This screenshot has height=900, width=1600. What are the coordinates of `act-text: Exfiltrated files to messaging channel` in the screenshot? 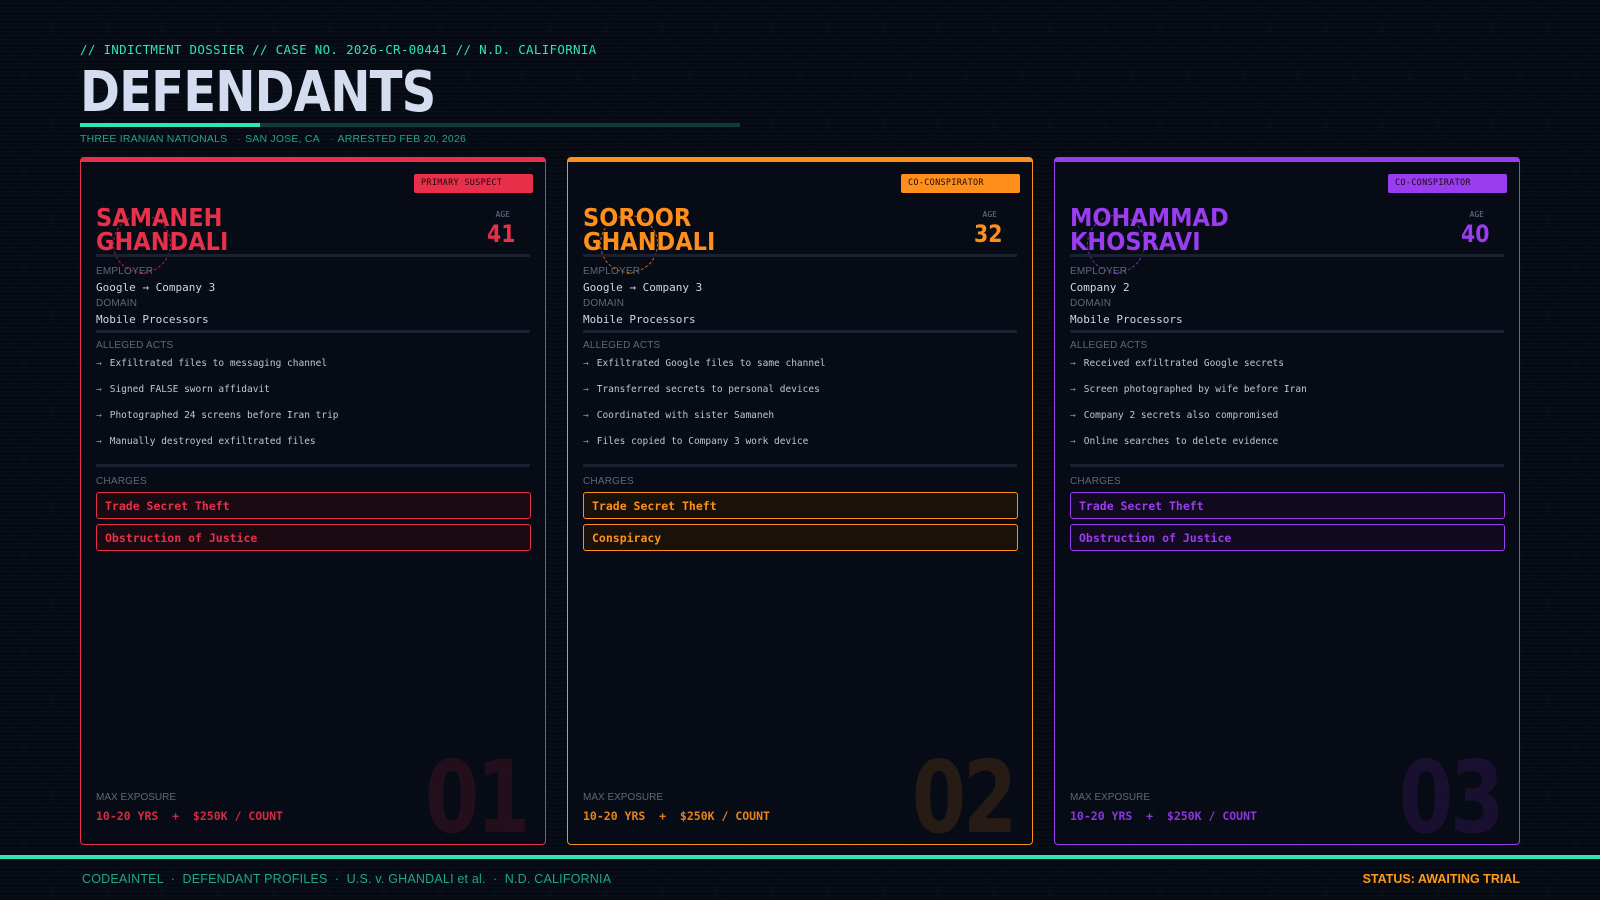 It's located at (218, 363).